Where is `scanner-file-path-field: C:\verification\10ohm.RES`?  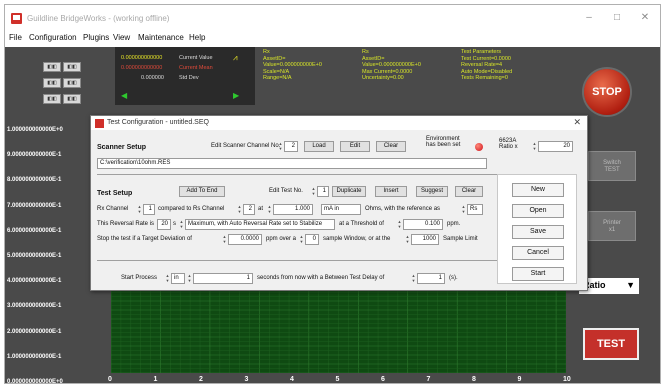 scanner-file-path-field: C:\verification\10ohm.RES is located at coordinates (292, 163).